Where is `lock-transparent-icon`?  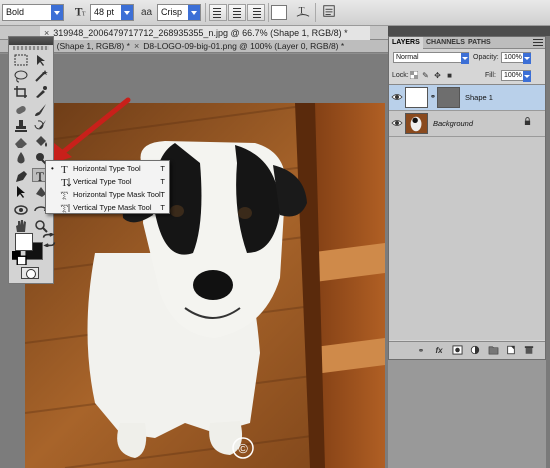 lock-transparent-icon is located at coordinates (413, 75).